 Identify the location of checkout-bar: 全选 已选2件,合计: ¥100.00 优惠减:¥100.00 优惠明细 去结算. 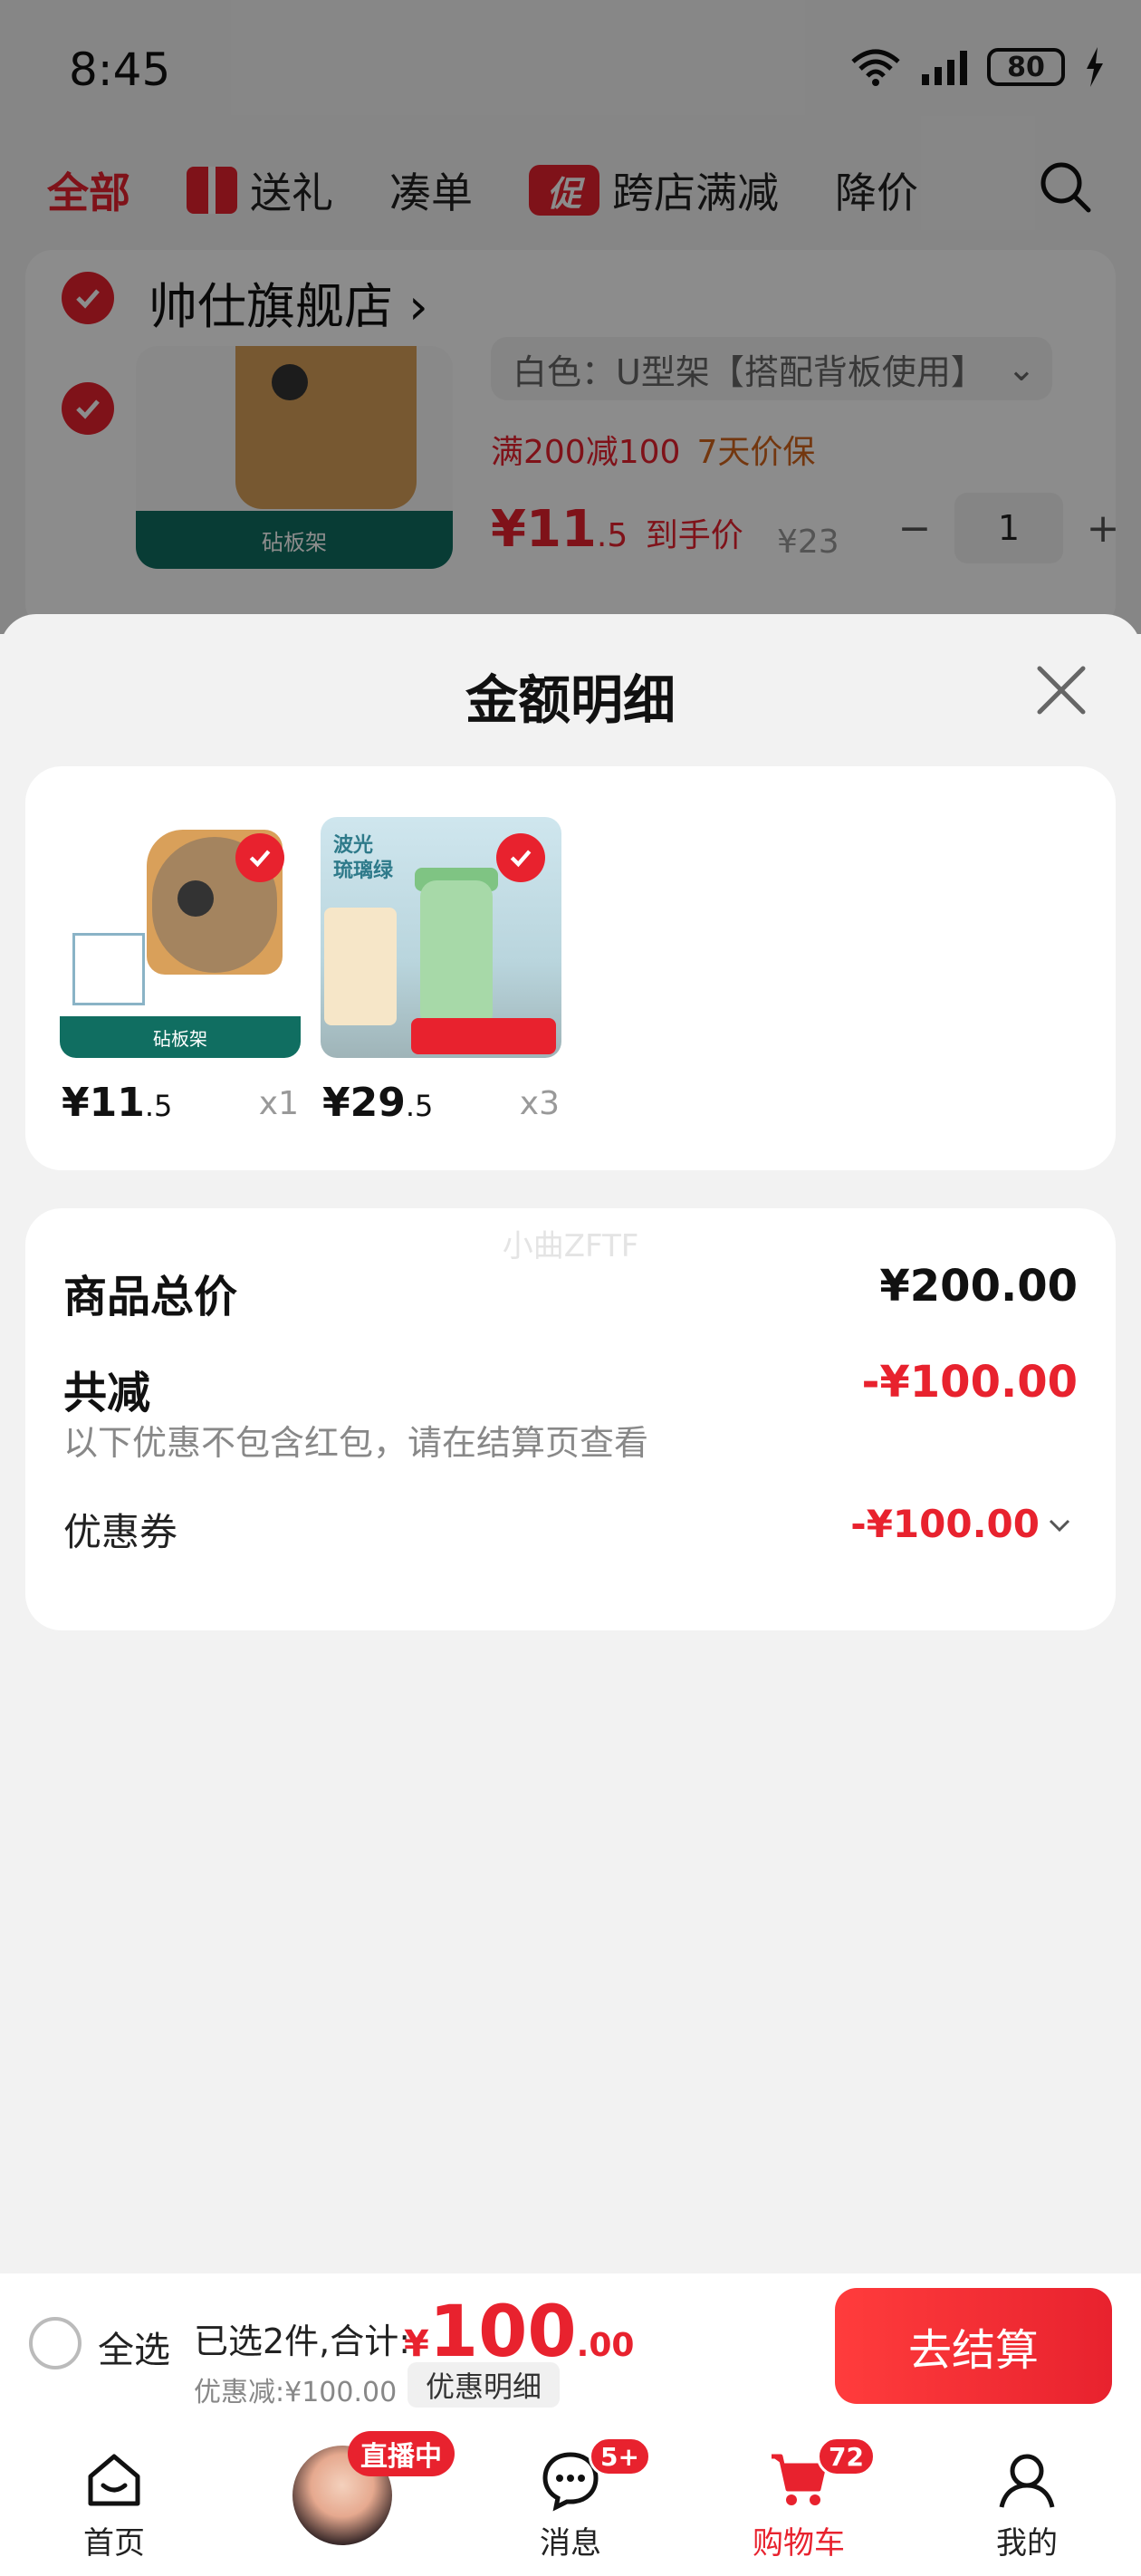
(570, 2349).